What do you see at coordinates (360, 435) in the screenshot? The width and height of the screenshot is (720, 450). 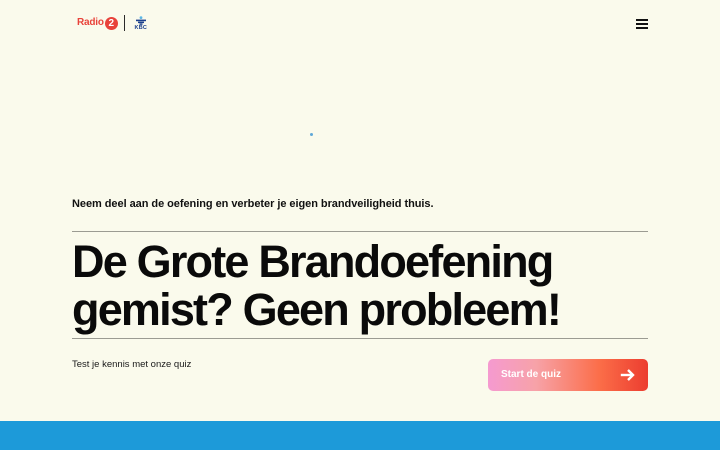 I see `footer-band` at bounding box center [360, 435].